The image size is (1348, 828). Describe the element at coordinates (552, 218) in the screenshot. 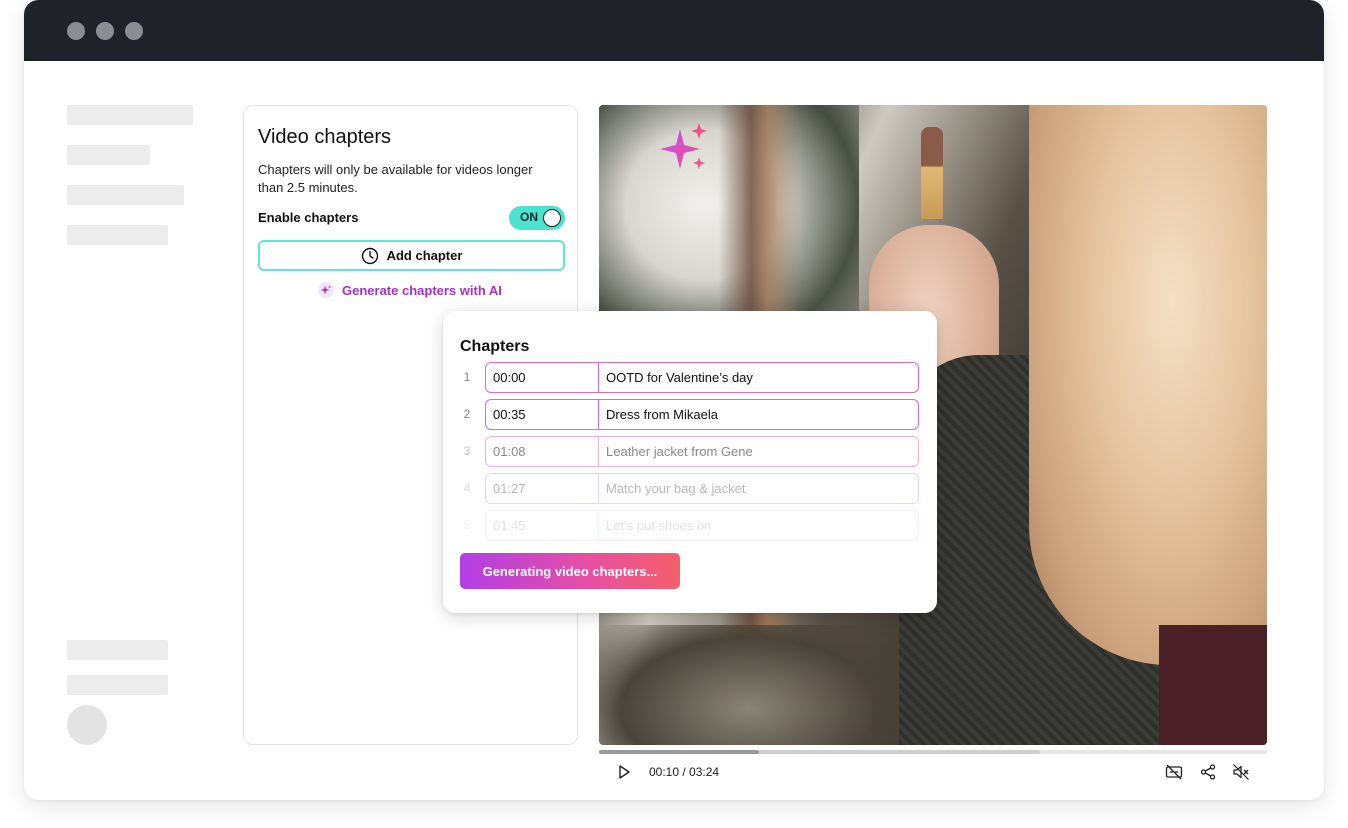

I see `toggle-knob` at that location.